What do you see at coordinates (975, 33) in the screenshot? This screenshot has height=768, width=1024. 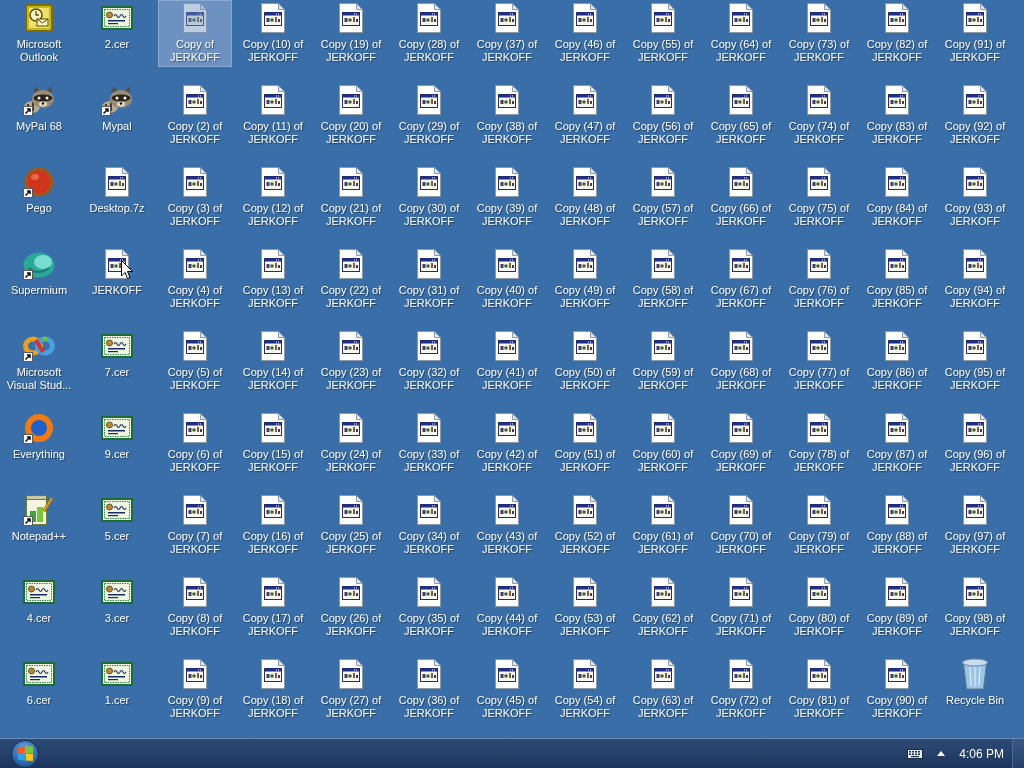 I see `desktop-item: Copy (91) of JERKOFF` at bounding box center [975, 33].